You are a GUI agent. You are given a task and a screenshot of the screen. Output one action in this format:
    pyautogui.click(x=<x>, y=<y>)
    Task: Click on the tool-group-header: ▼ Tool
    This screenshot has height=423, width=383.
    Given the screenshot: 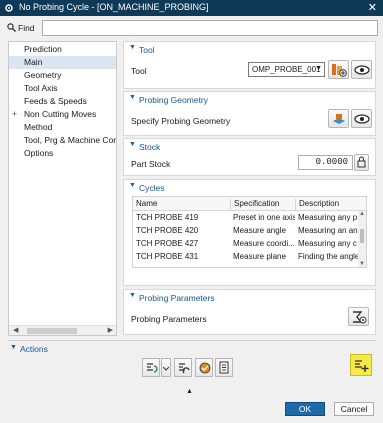 What is the action you would take?
    pyautogui.click(x=249, y=49)
    